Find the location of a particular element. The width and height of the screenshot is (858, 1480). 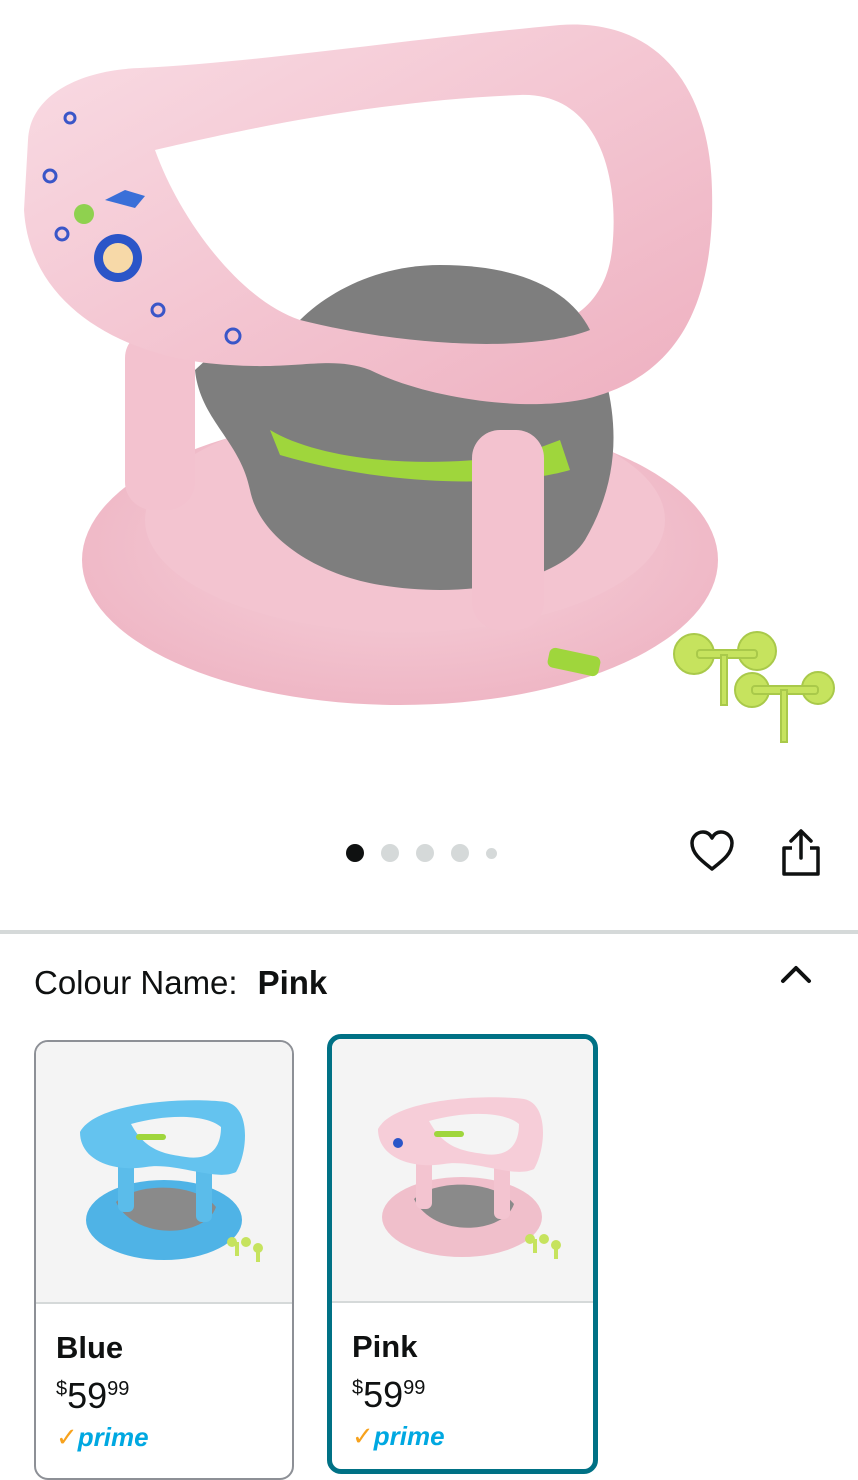

swatch-pink: Pink $ 59 99 ✓prime is located at coordinates (462, 1254).